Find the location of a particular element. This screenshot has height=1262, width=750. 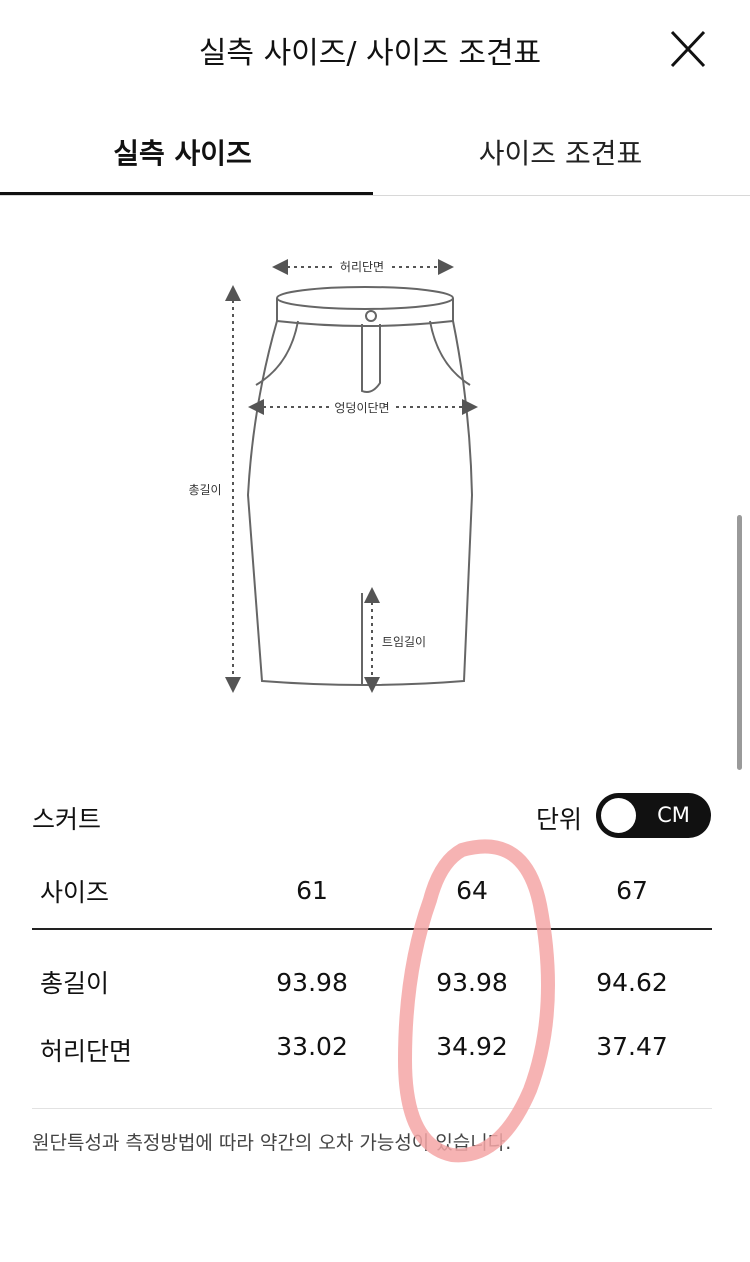

tab-measured-size: 실측 사이즈 is located at coordinates (182, 152).